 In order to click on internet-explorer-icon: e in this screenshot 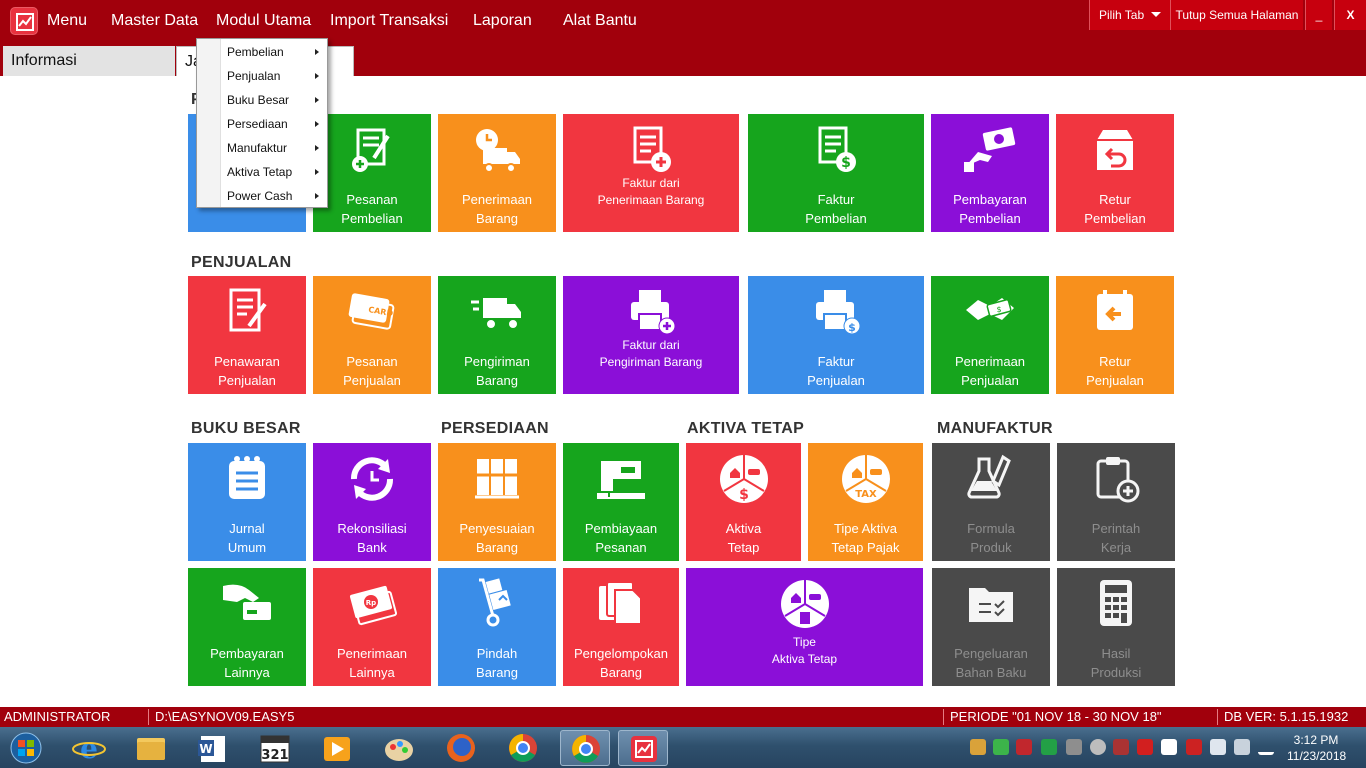, I will do `click(89, 748)`.